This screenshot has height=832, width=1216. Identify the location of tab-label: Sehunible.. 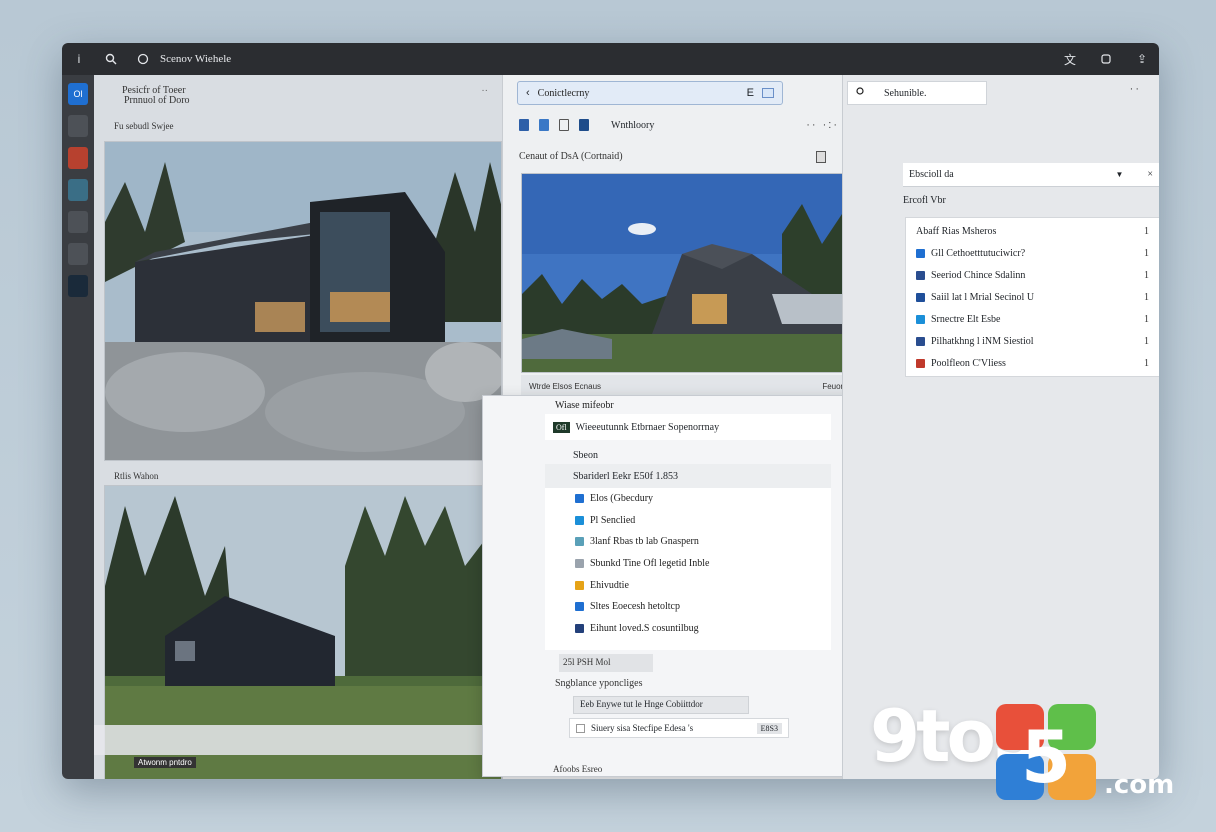
(905, 93).